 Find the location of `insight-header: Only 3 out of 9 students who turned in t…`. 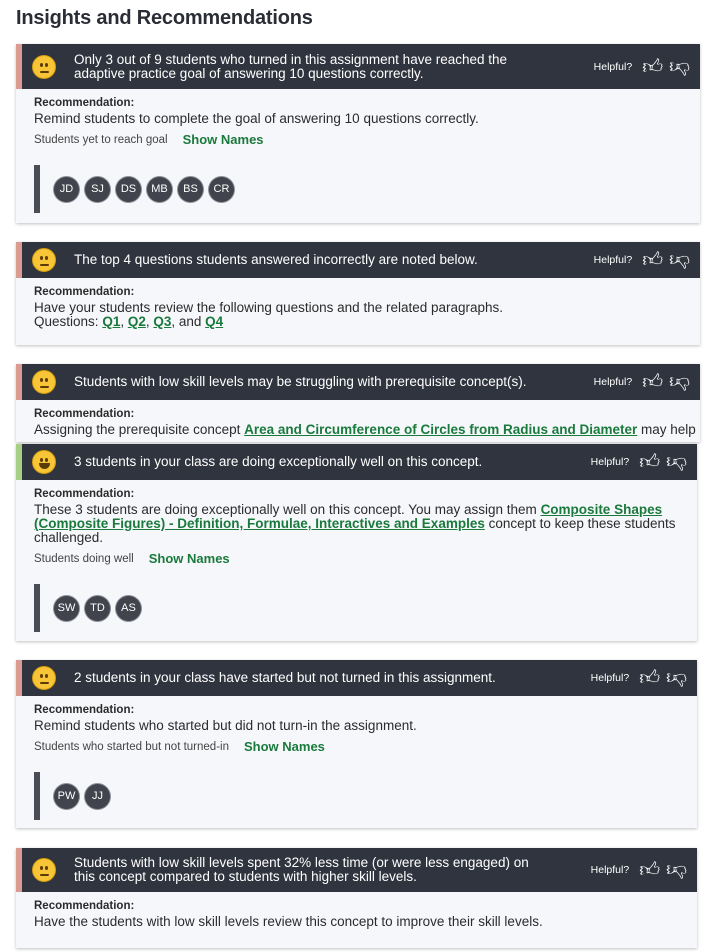

insight-header: Only 3 out of 9 students who turned in t… is located at coordinates (358, 66).